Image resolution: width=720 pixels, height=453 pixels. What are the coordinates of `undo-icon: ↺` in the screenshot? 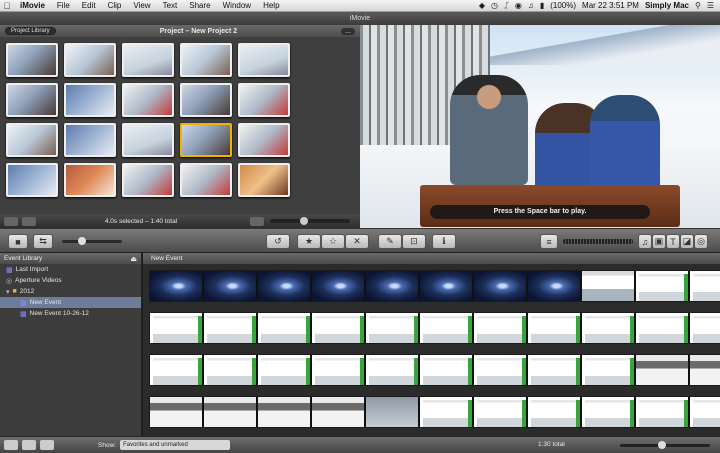 It's located at (278, 241).